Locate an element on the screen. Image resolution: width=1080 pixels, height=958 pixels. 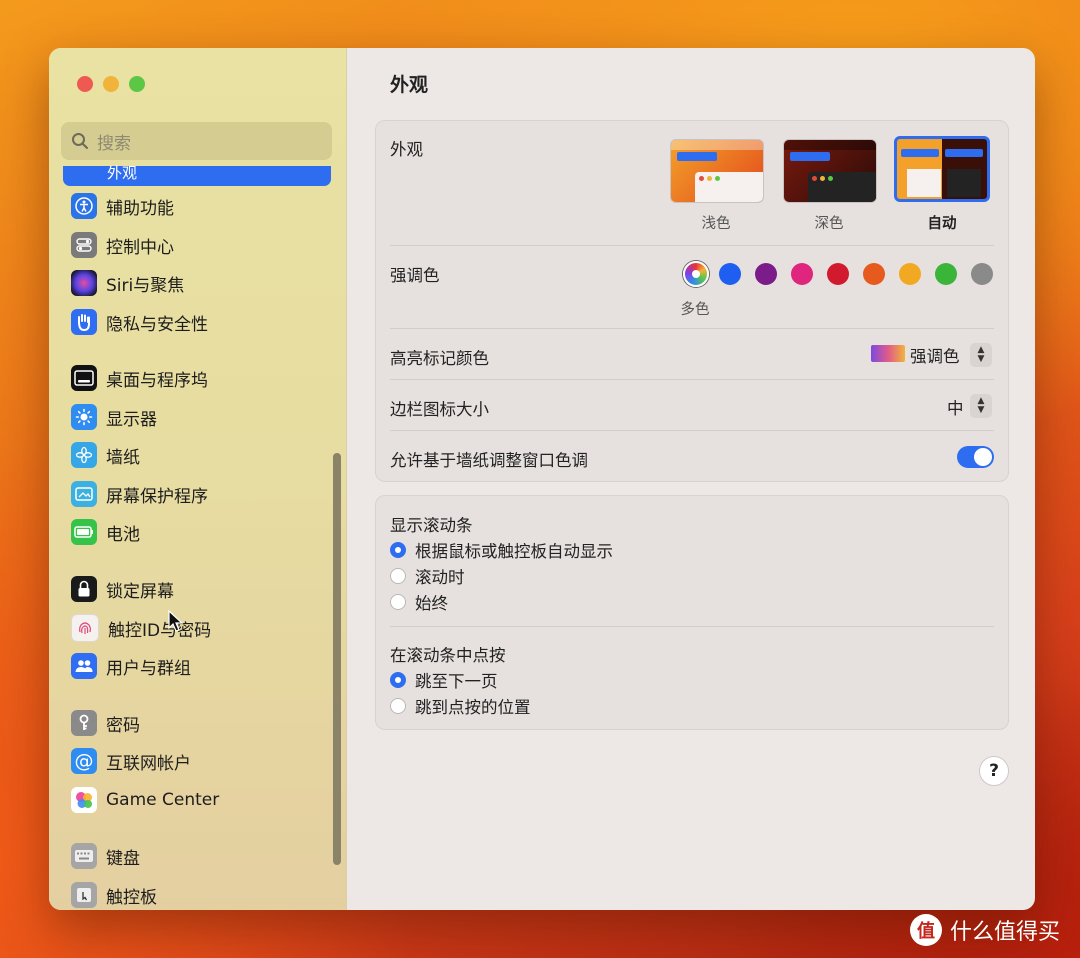
theme-light-option is located at coordinates (717, 171).